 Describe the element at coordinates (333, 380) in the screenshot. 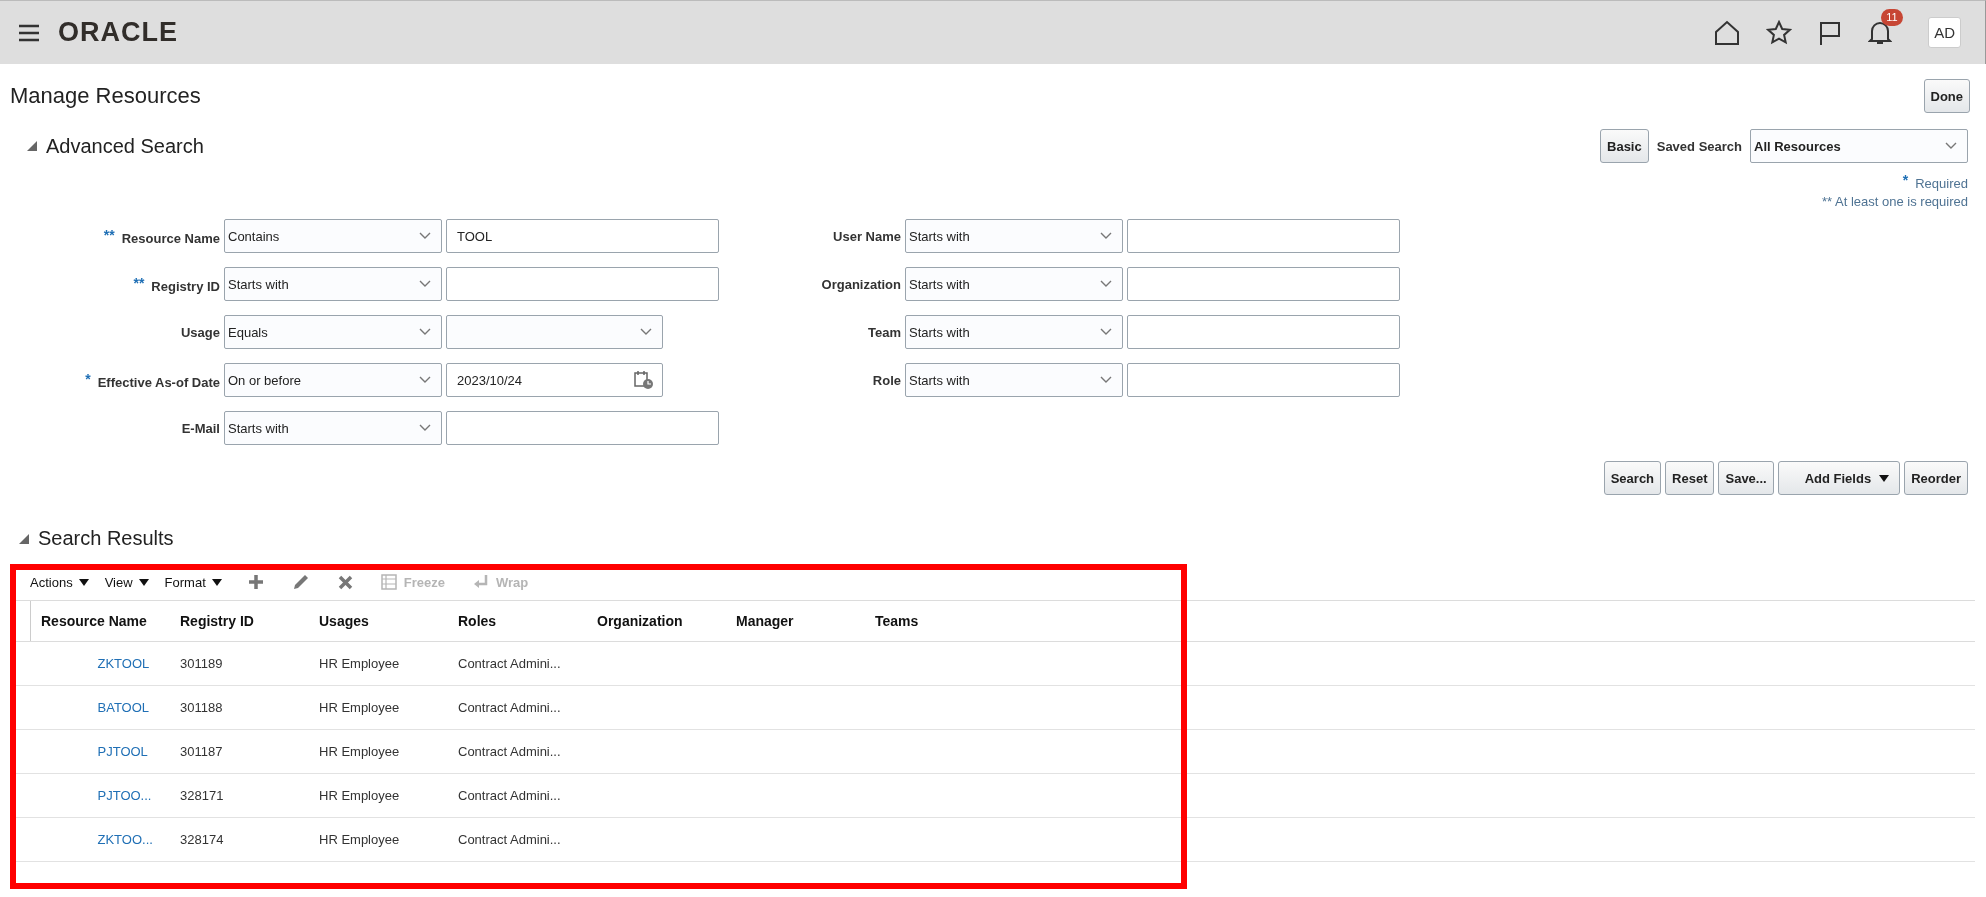

I see `operator-dropdown: On or before` at that location.